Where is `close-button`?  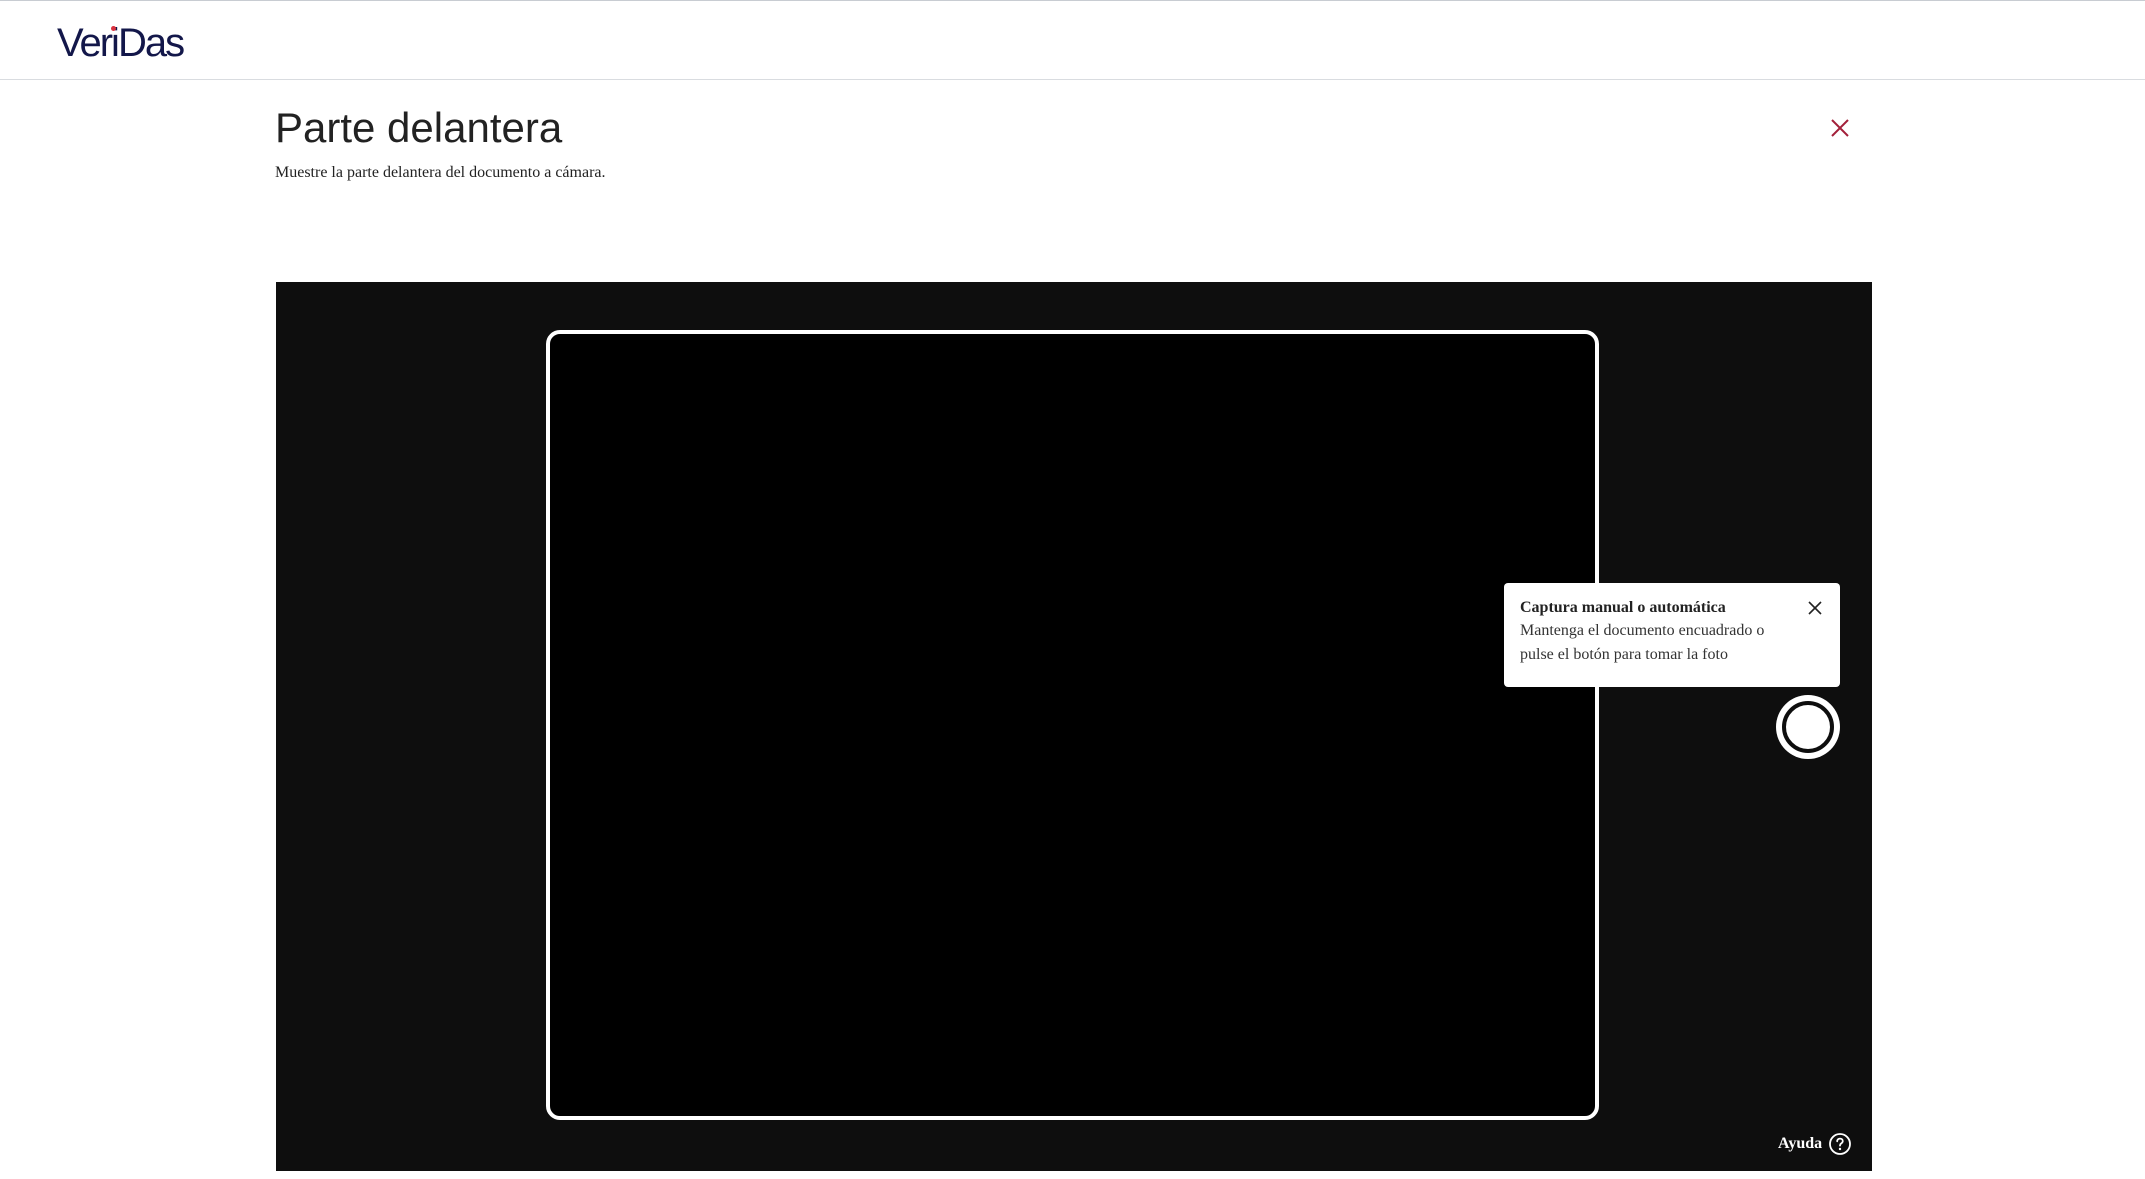
close-button is located at coordinates (1840, 128).